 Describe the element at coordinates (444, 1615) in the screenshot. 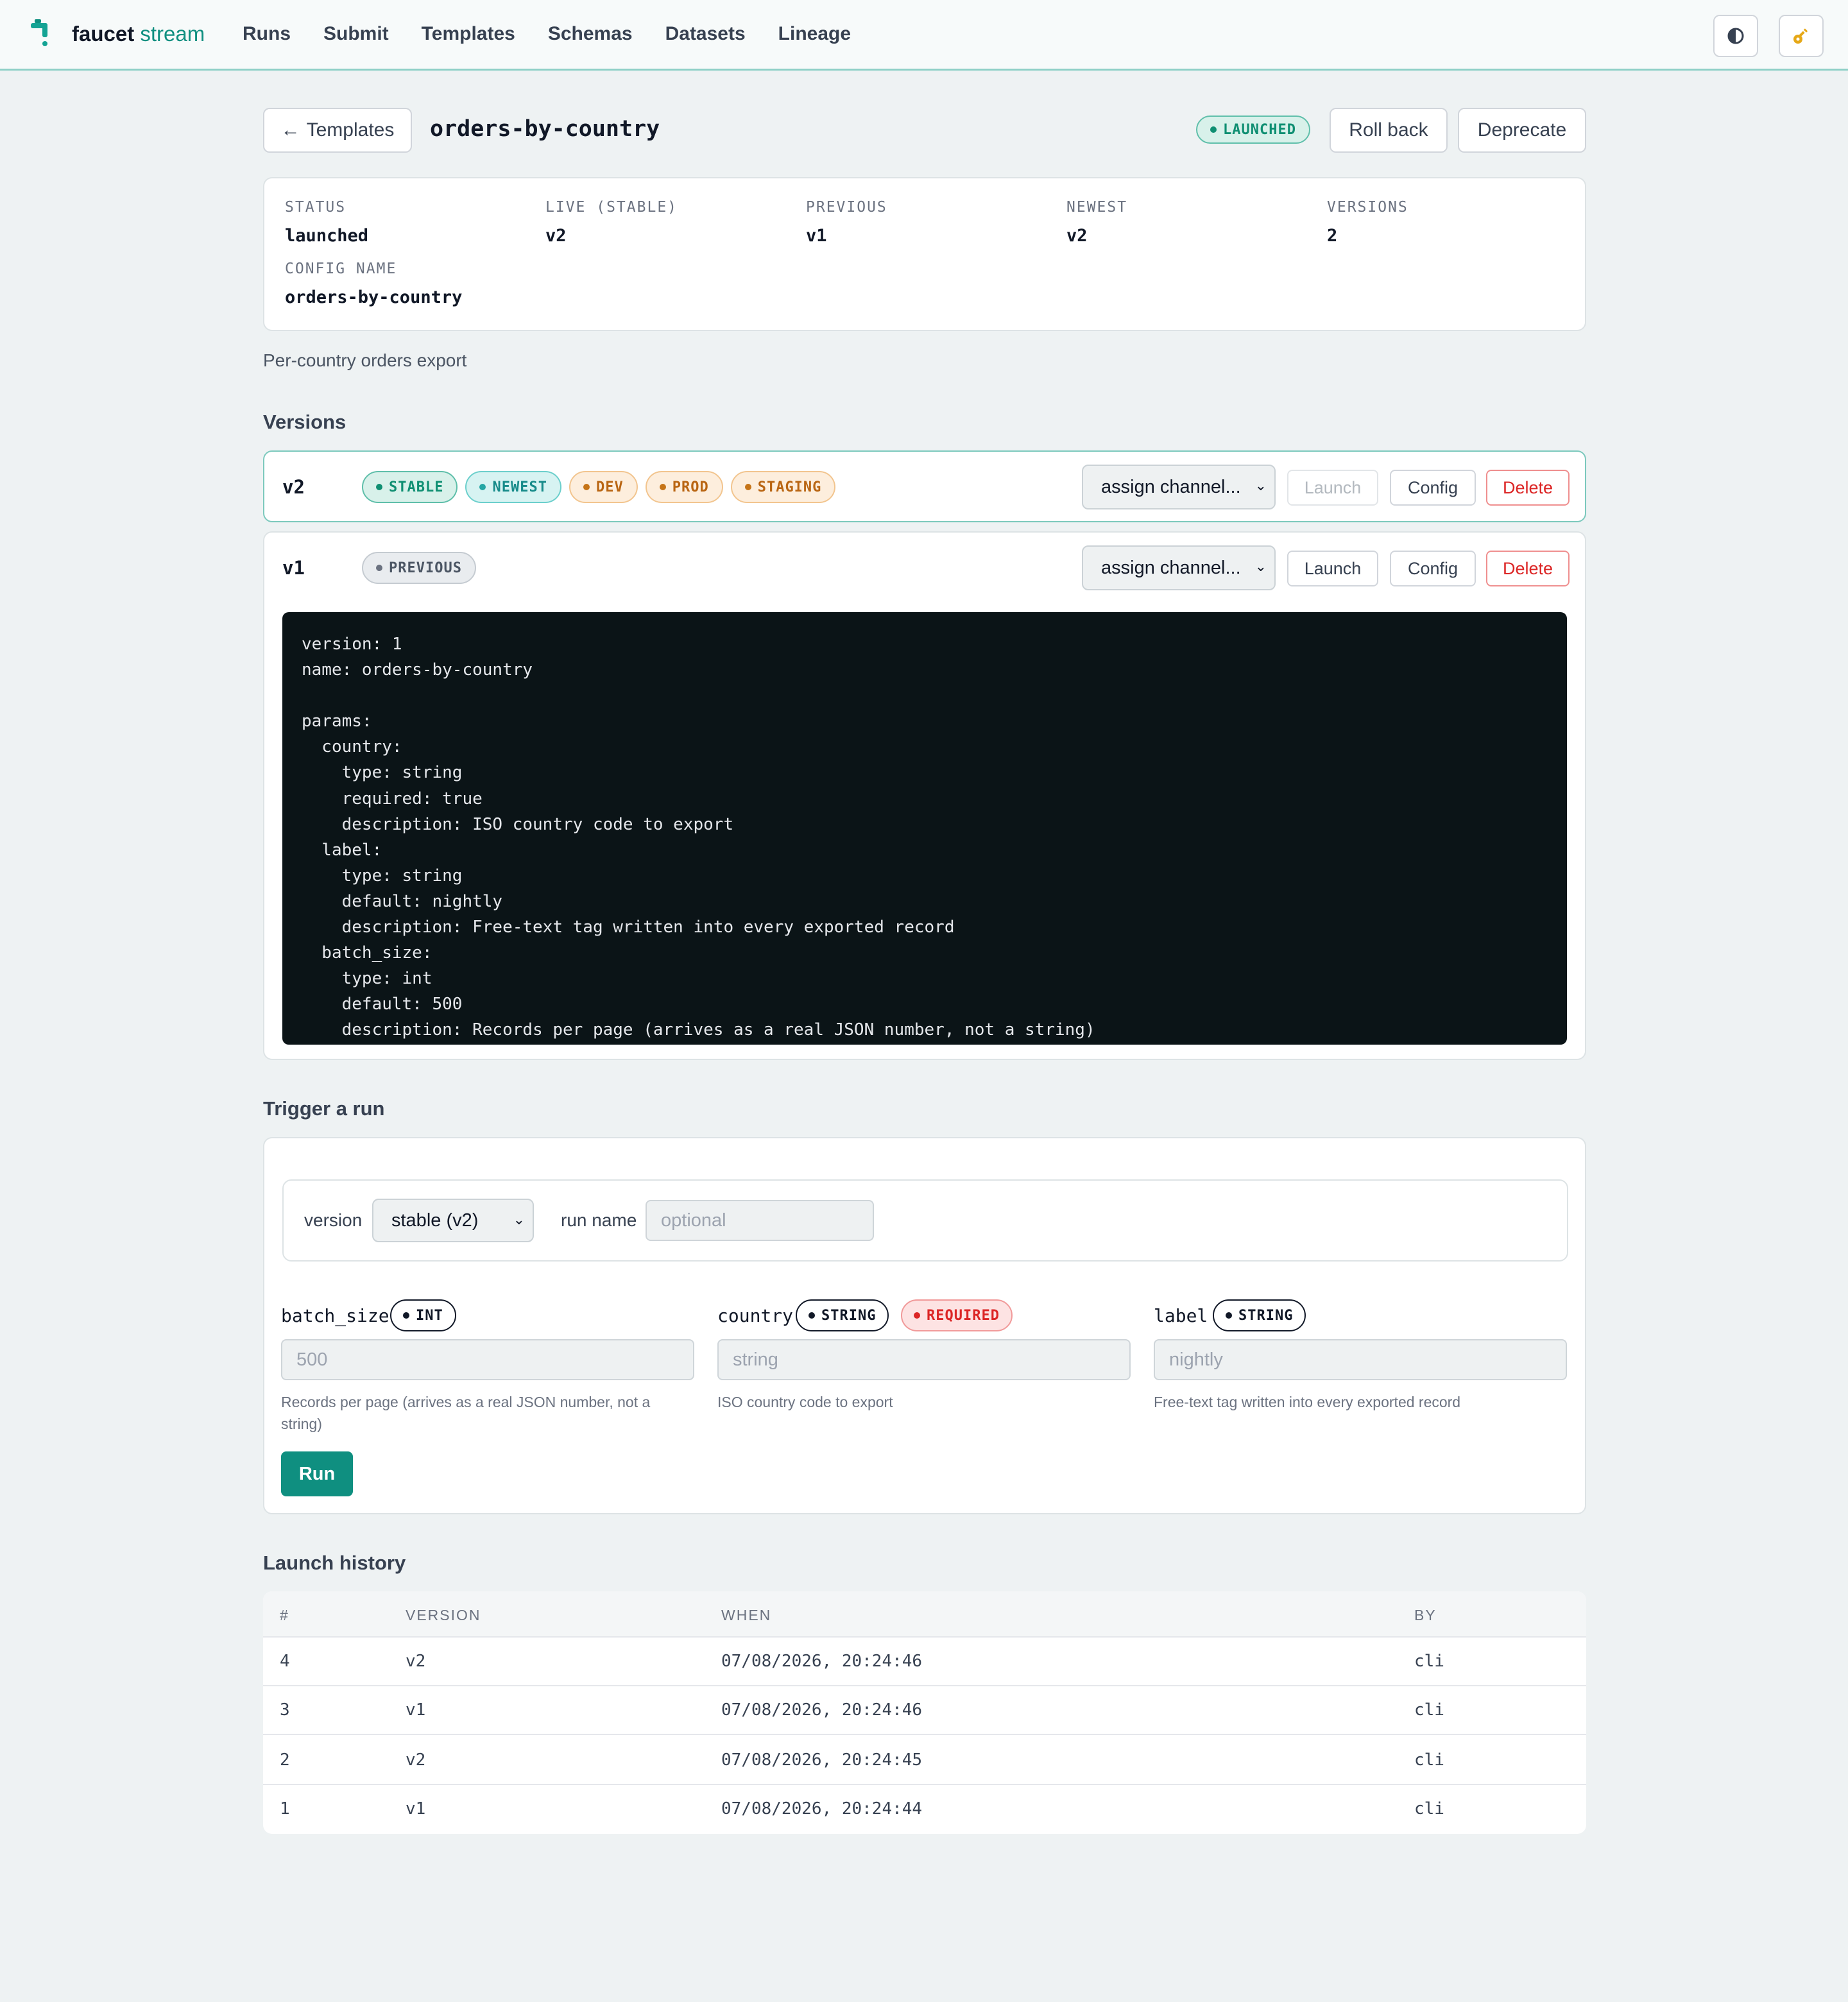

I see `col-version: VERSION` at that location.